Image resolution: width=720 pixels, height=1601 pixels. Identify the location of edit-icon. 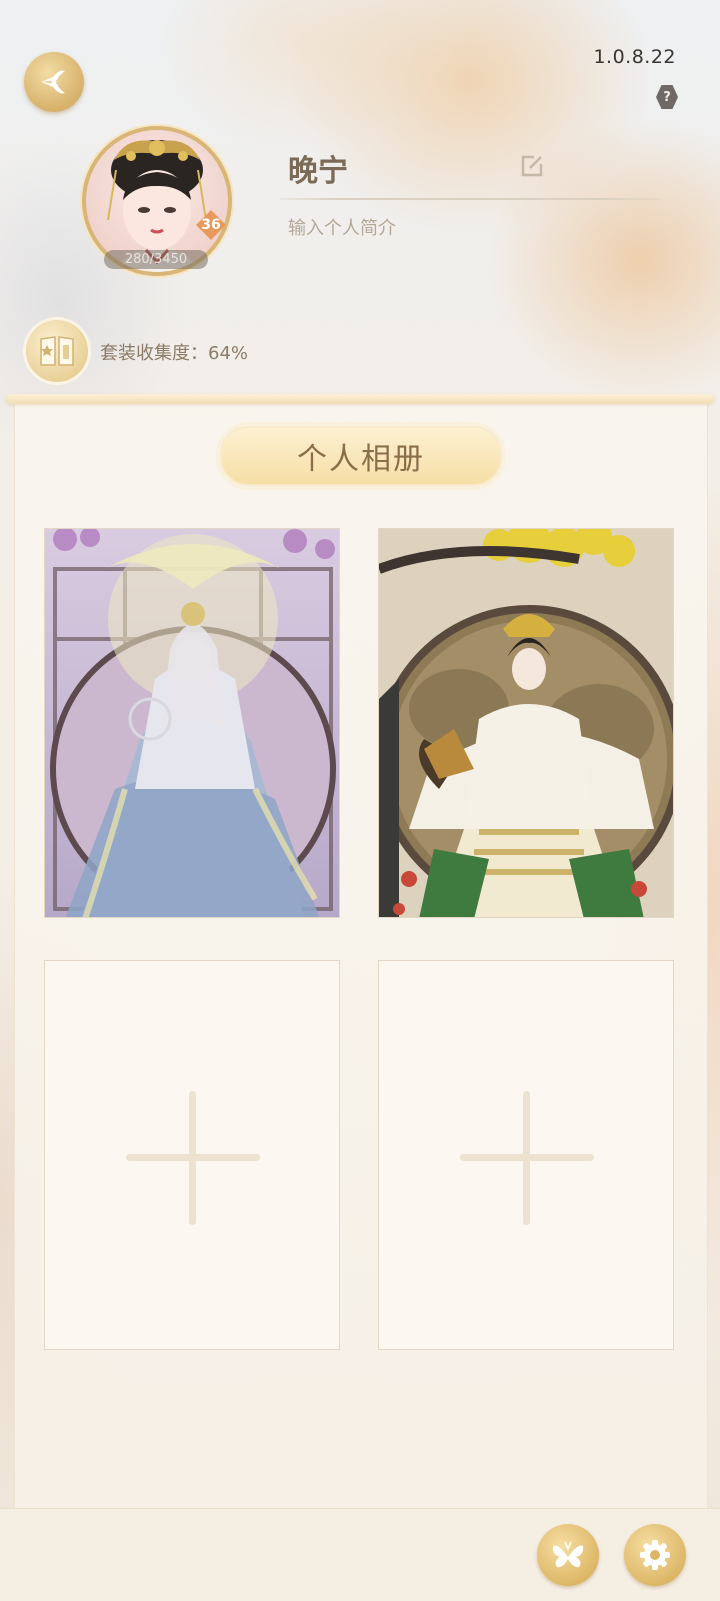
(532, 166).